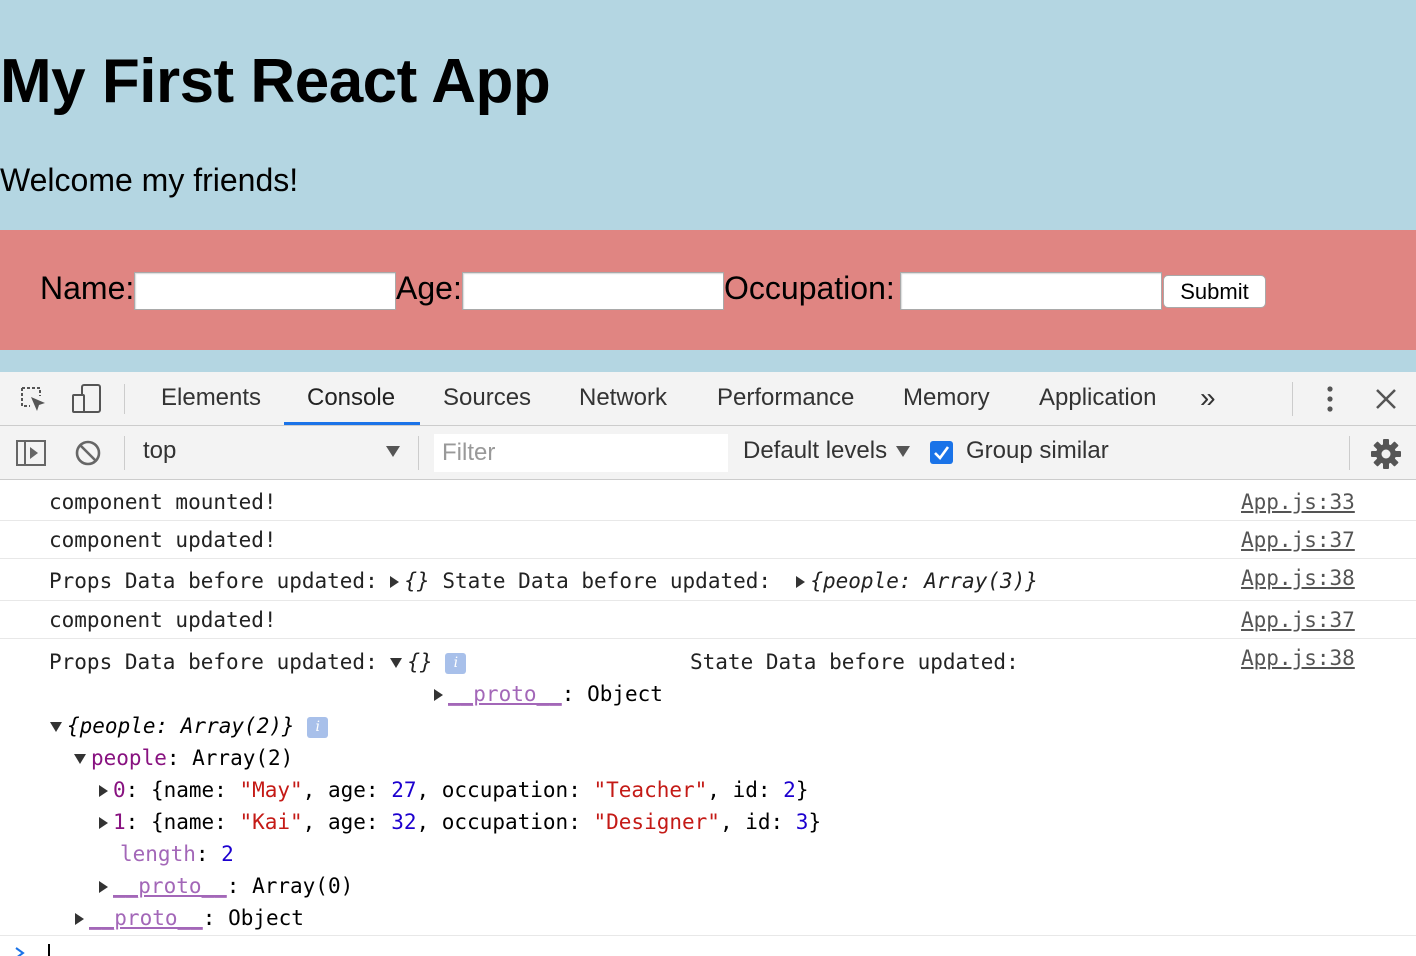 The width and height of the screenshot is (1416, 956). What do you see at coordinates (160, 450) in the screenshot?
I see `context-selector-value: top` at bounding box center [160, 450].